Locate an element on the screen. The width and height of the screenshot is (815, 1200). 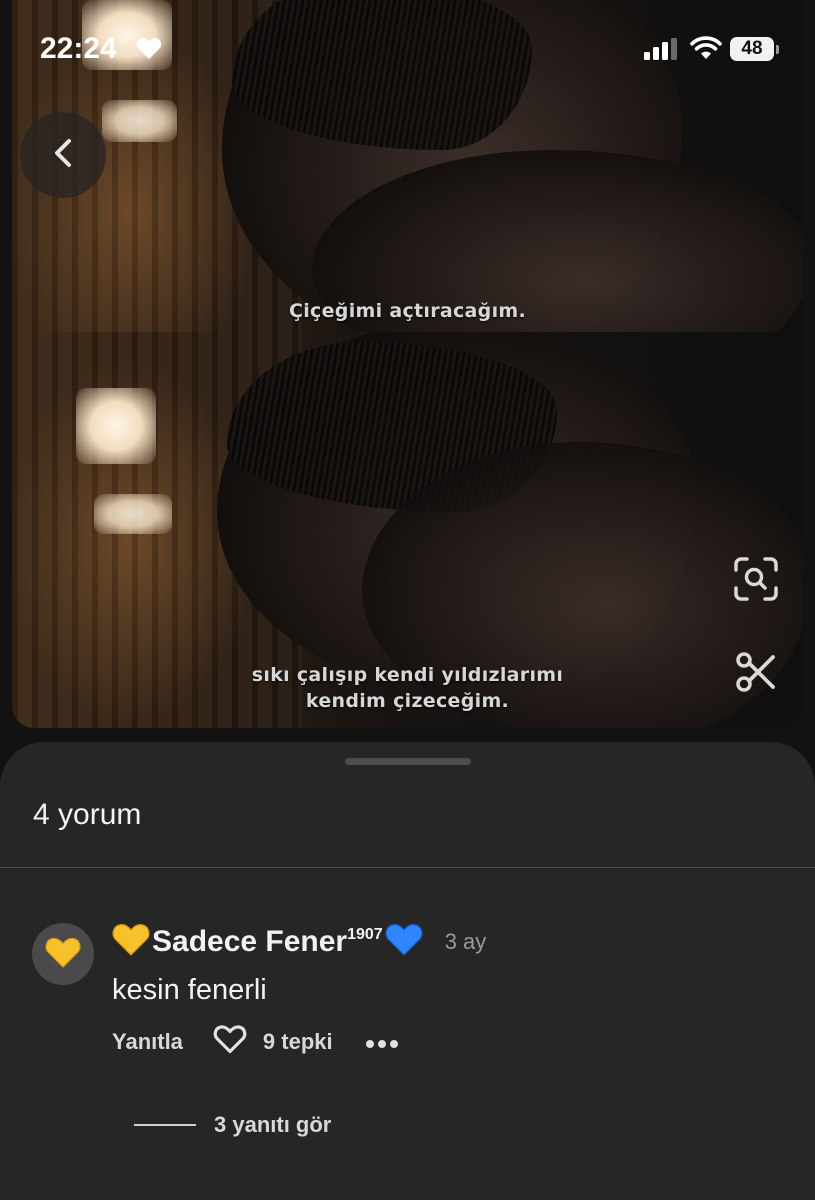
blue-heart-icon is located at coordinates (404, 941).